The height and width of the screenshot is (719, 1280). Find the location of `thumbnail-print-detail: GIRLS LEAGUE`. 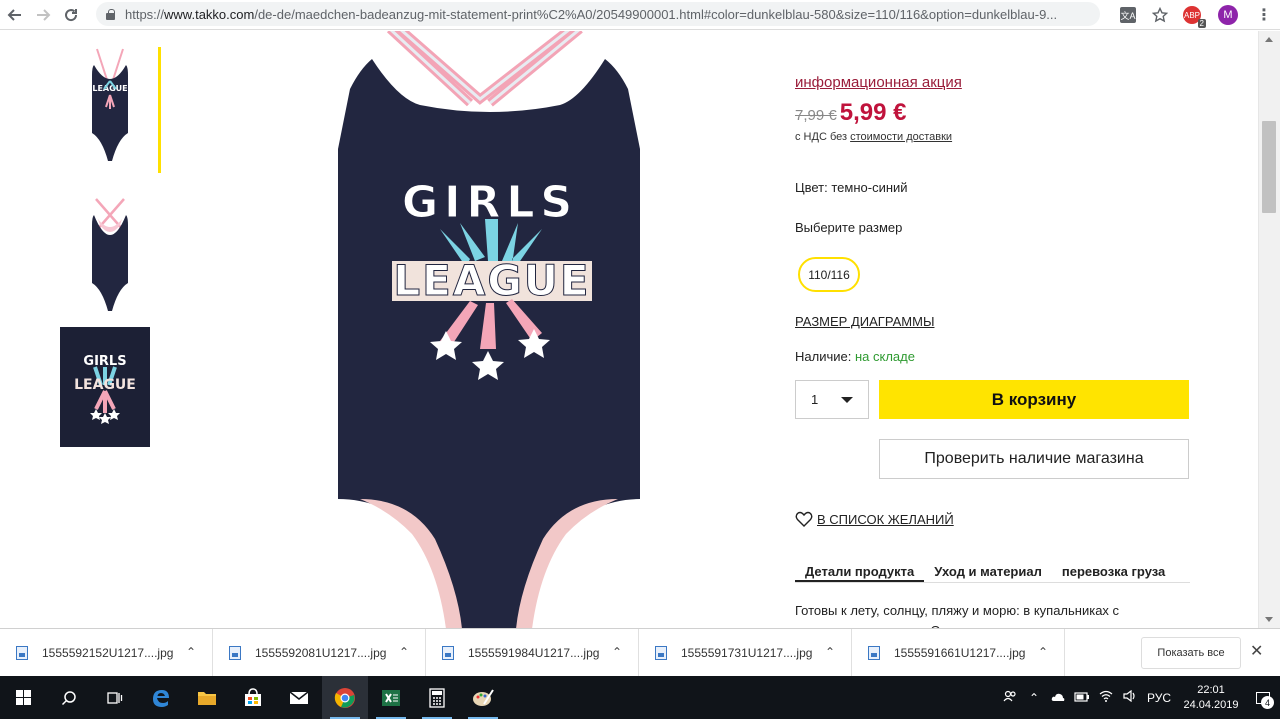

thumbnail-print-detail: GIRLS LEAGUE is located at coordinates (105, 387).